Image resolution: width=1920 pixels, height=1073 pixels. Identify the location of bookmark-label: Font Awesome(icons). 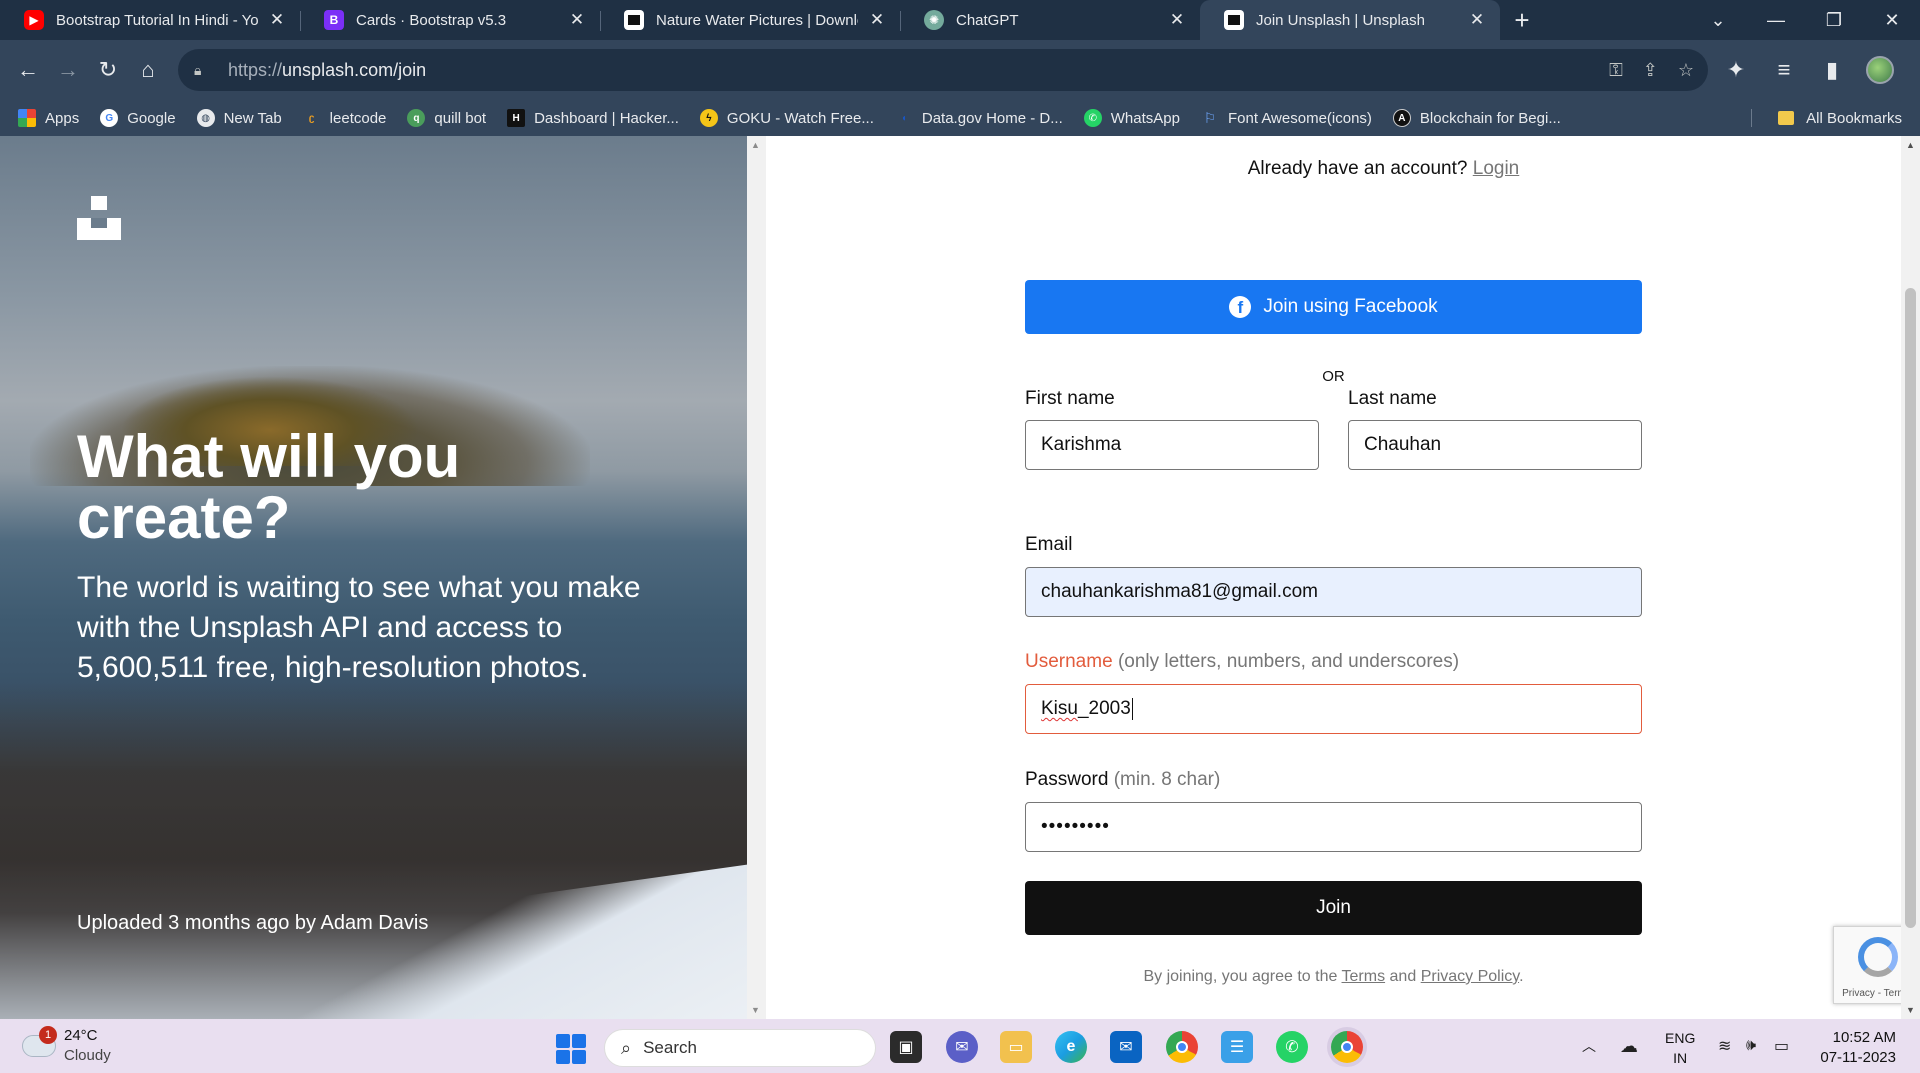
(1299, 118).